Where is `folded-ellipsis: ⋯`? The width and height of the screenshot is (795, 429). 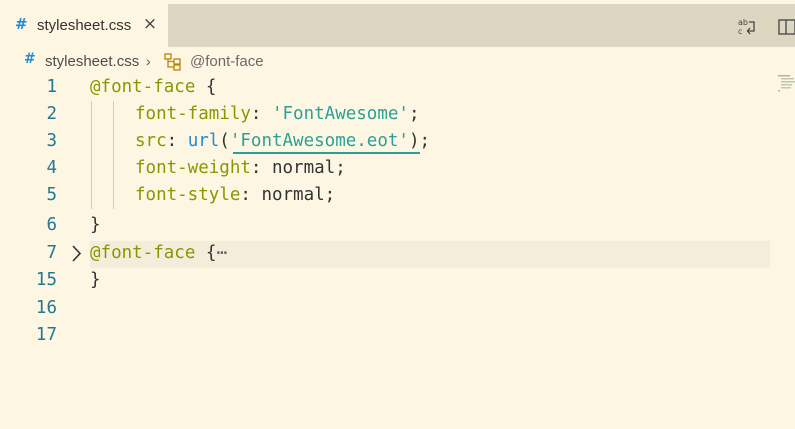 folded-ellipsis: ⋯ is located at coordinates (221, 253).